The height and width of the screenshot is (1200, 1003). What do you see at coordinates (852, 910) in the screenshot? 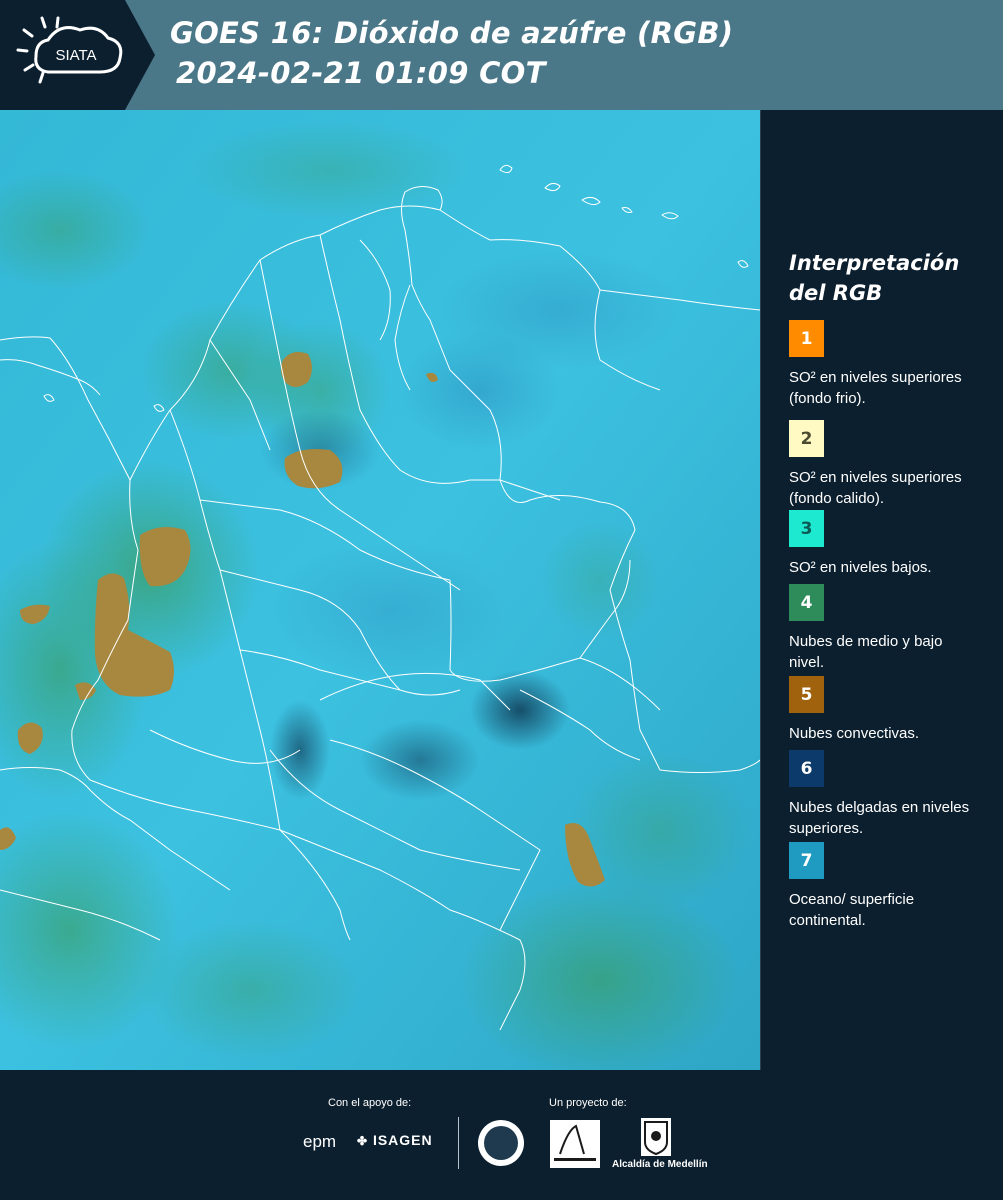
I see `legend-description: Oceano/ superficie continental.` at bounding box center [852, 910].